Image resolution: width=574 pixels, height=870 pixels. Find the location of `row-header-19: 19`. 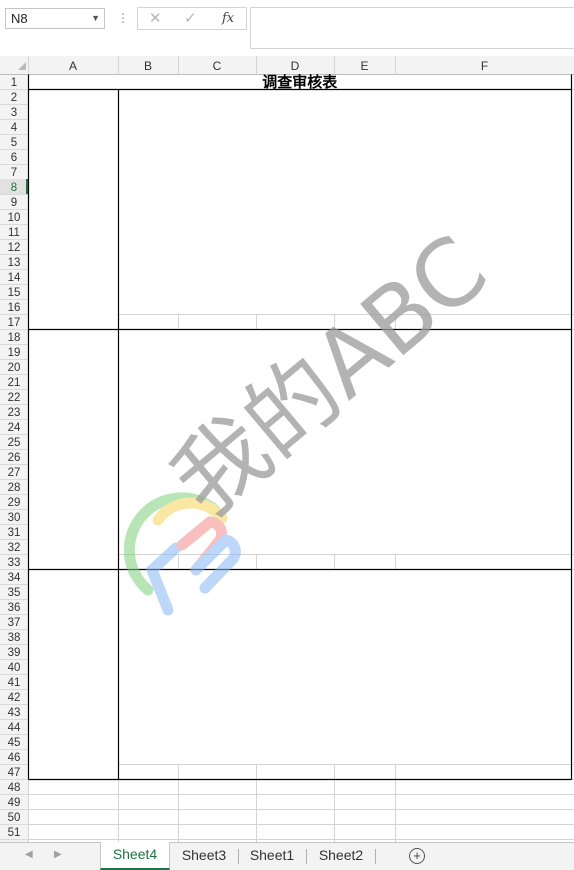

row-header-19: 19 is located at coordinates (14, 353).